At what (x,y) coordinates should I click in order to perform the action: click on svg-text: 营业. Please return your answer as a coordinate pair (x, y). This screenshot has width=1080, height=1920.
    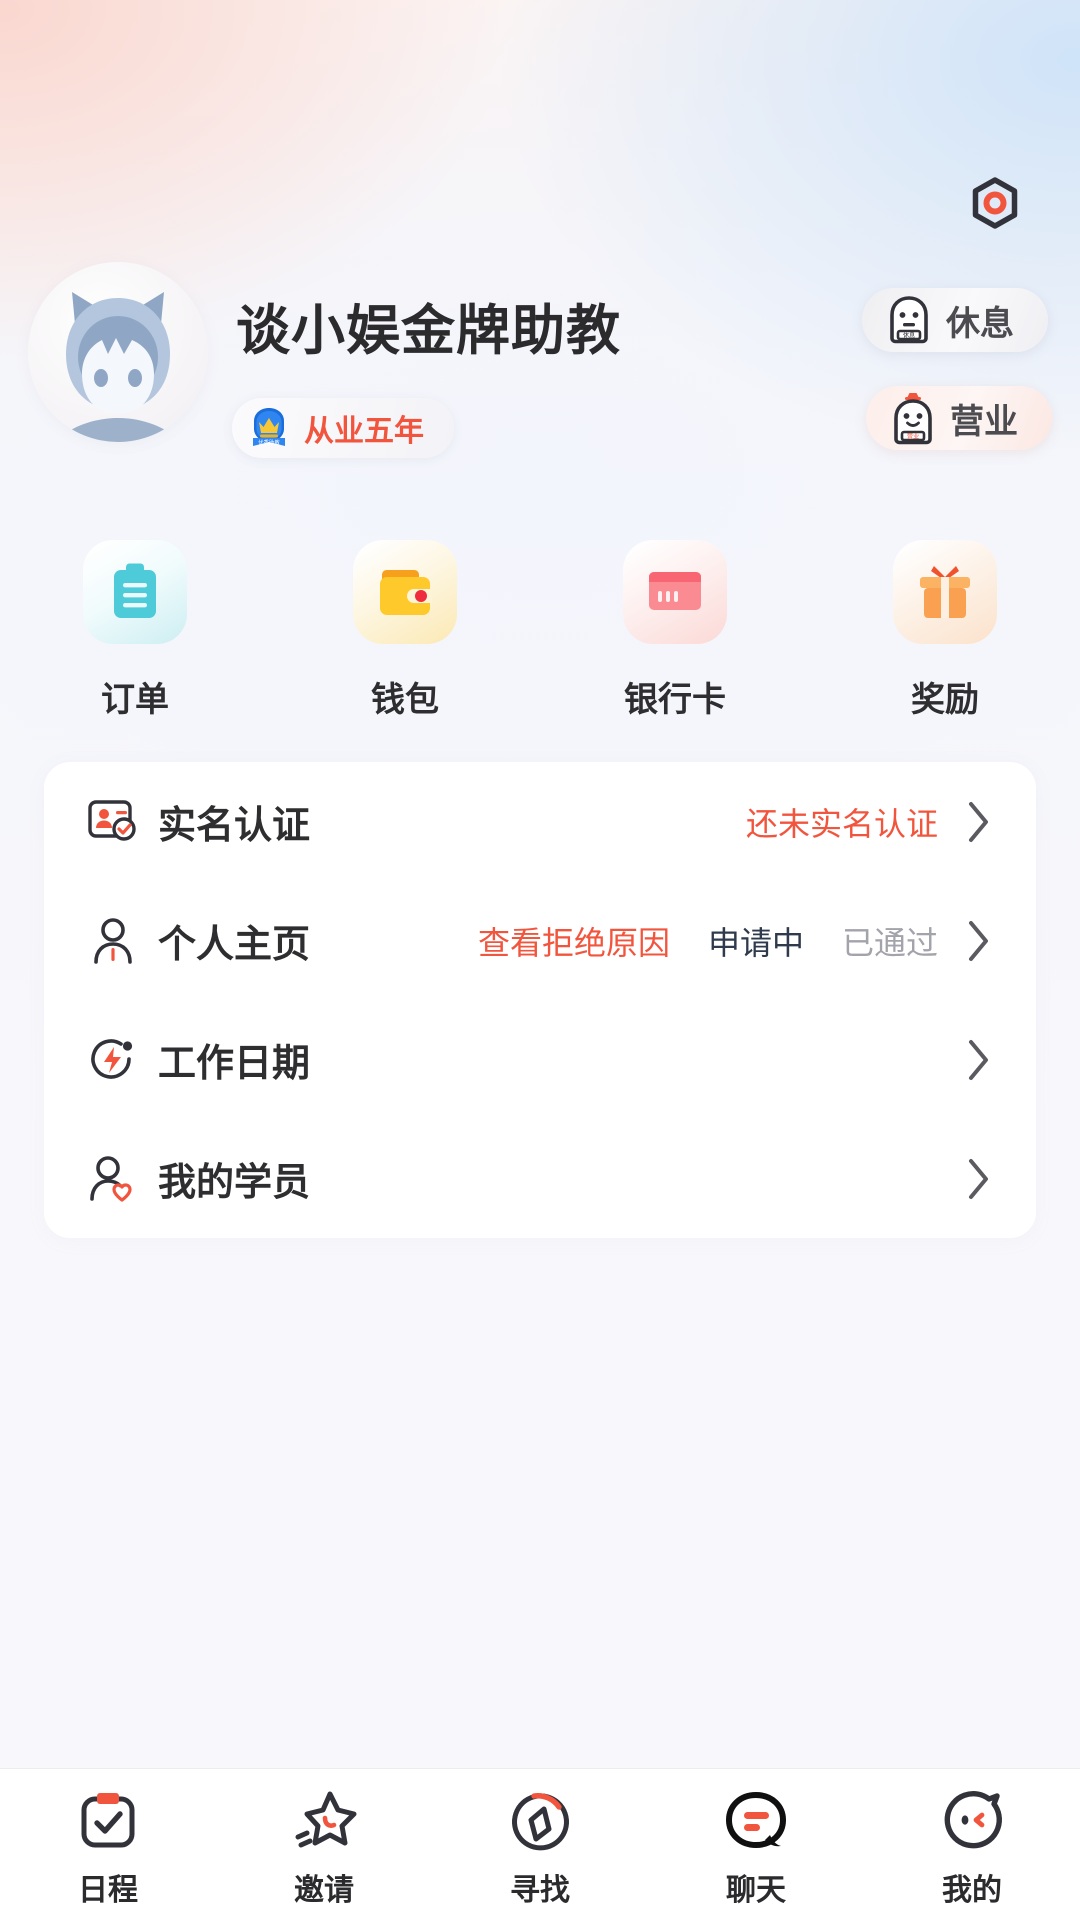
    Looking at the image, I should click on (913, 436).